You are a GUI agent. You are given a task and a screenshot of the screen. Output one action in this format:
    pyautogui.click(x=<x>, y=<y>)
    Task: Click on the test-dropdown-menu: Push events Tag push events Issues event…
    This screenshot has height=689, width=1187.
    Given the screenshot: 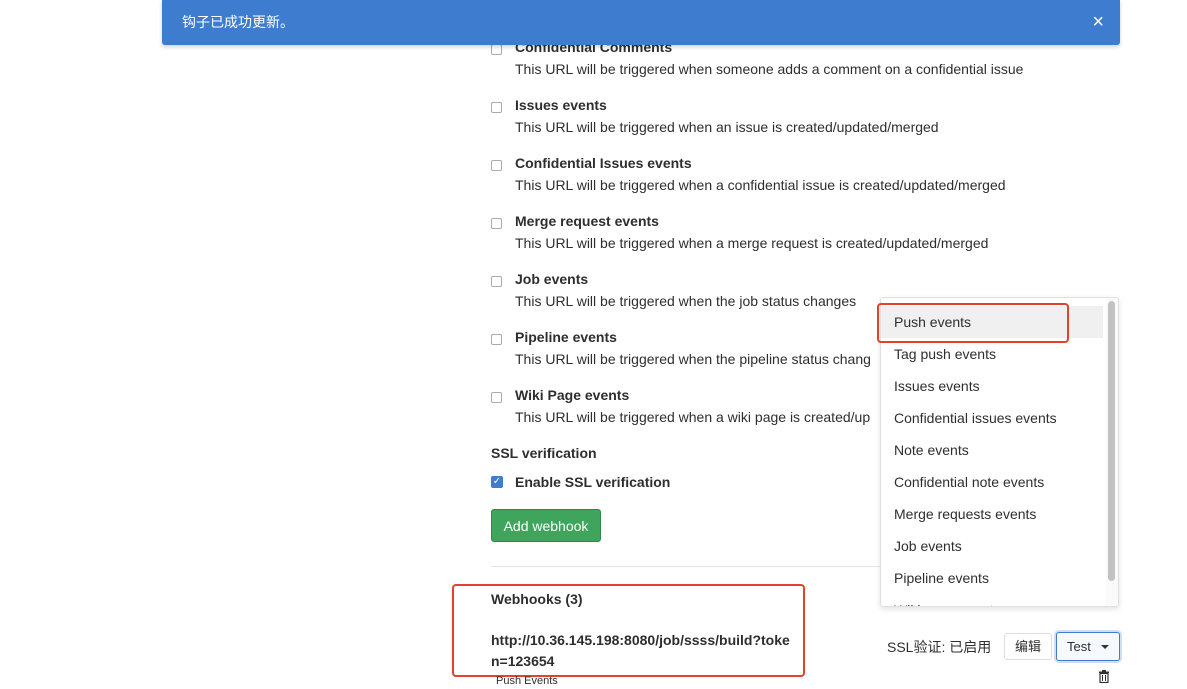 What is the action you would take?
    pyautogui.click(x=999, y=452)
    